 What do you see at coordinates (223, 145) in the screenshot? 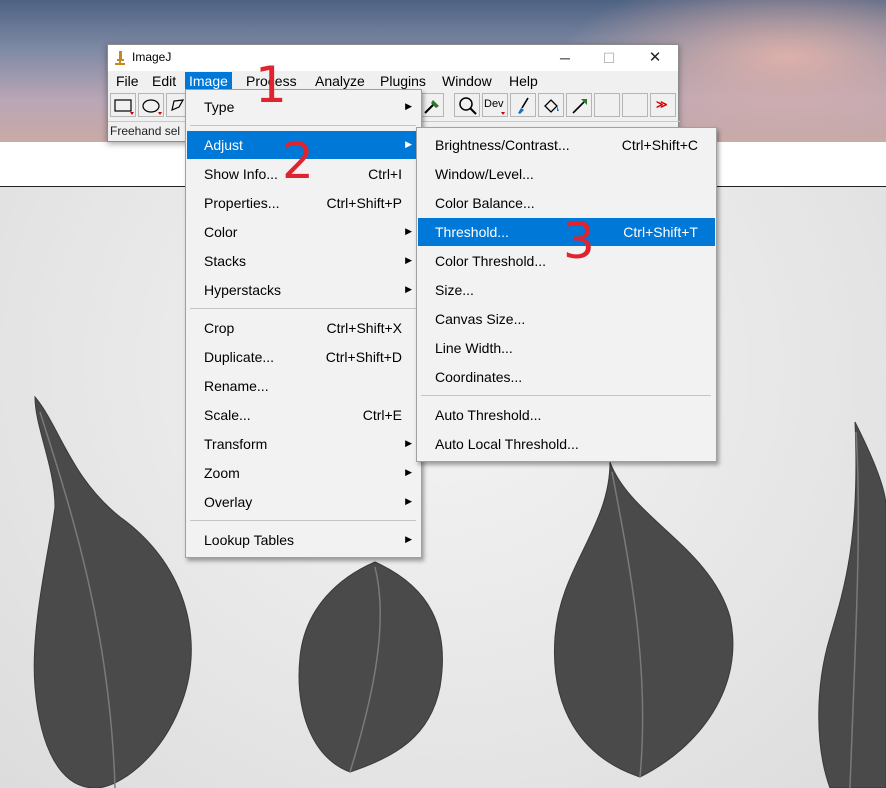
I see `menu-item-label: Adjust` at bounding box center [223, 145].